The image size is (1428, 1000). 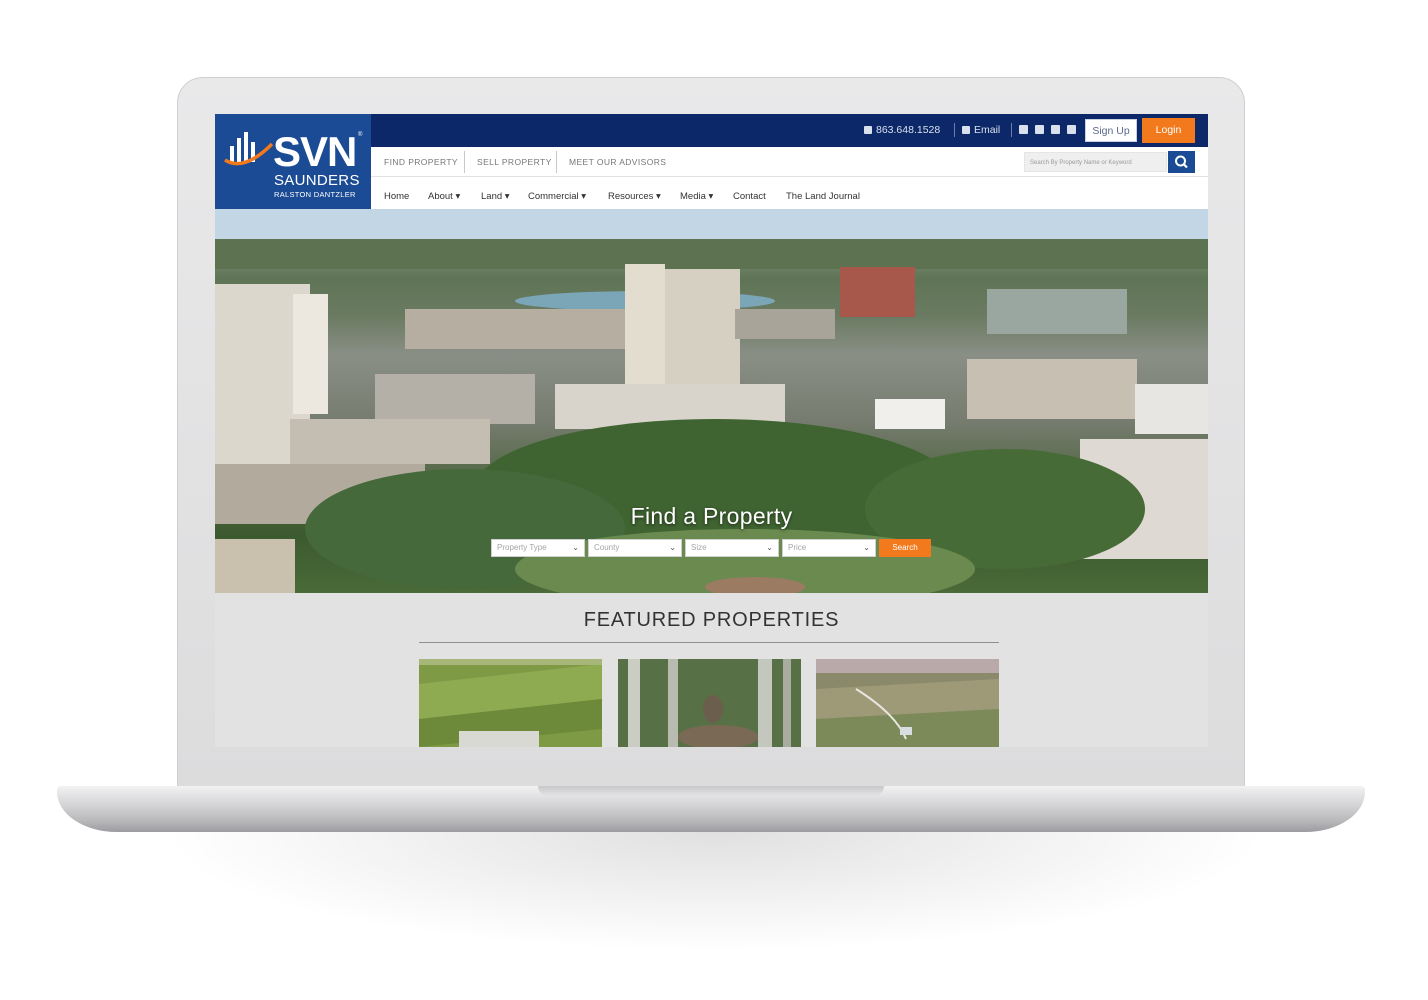 What do you see at coordinates (522, 547) in the screenshot?
I see `property-type-placeholder: Property Type` at bounding box center [522, 547].